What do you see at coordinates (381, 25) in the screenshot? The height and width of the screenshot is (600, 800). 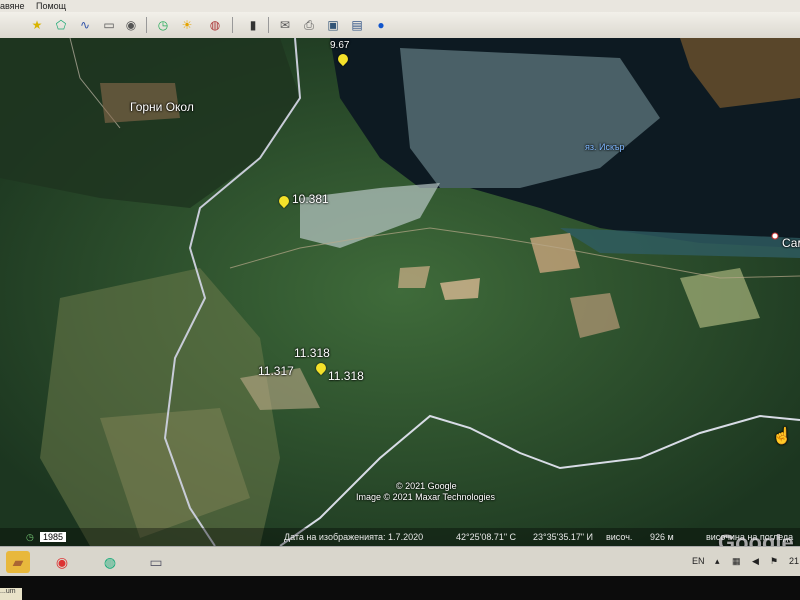 I see `globe-icon: ●` at bounding box center [381, 25].